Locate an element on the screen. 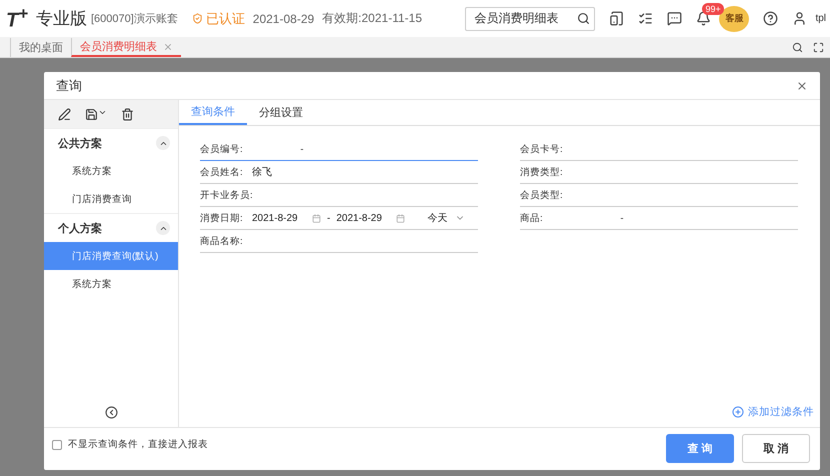  field-label: 消费日期: is located at coordinates (222, 218).